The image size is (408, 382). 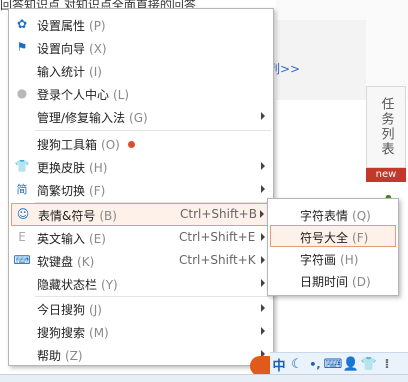 What do you see at coordinates (141, 70) in the screenshot?
I see `menu-item-input-stats: 输入统计 (I)` at bounding box center [141, 70].